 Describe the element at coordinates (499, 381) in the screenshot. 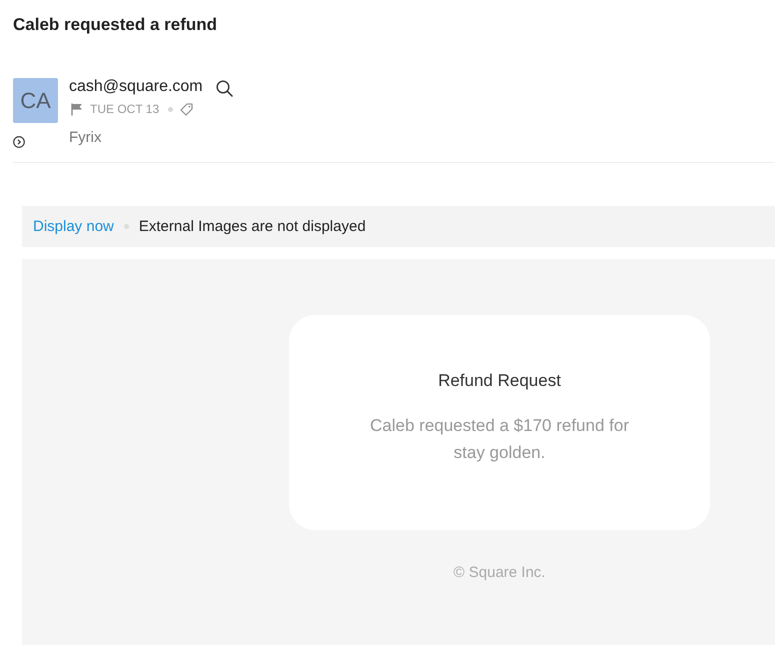

I see `card-heading: Refund Request` at that location.